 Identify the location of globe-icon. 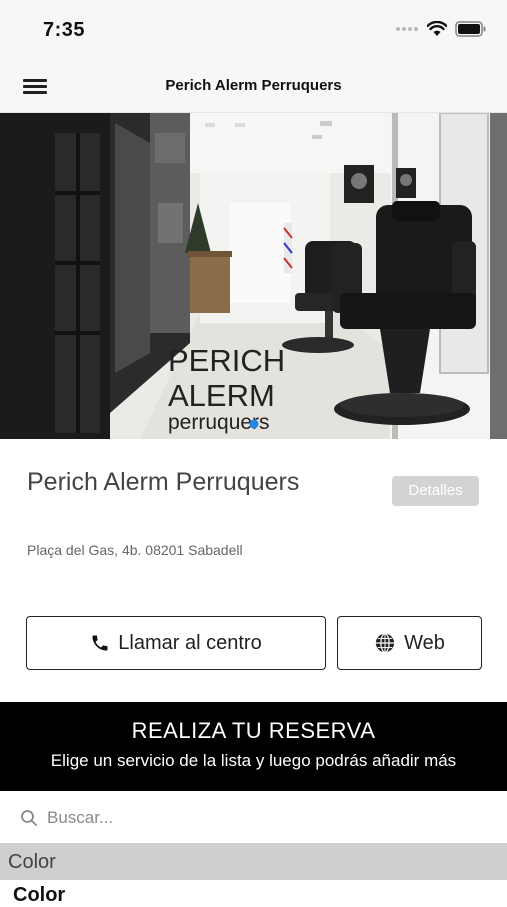
(385, 643).